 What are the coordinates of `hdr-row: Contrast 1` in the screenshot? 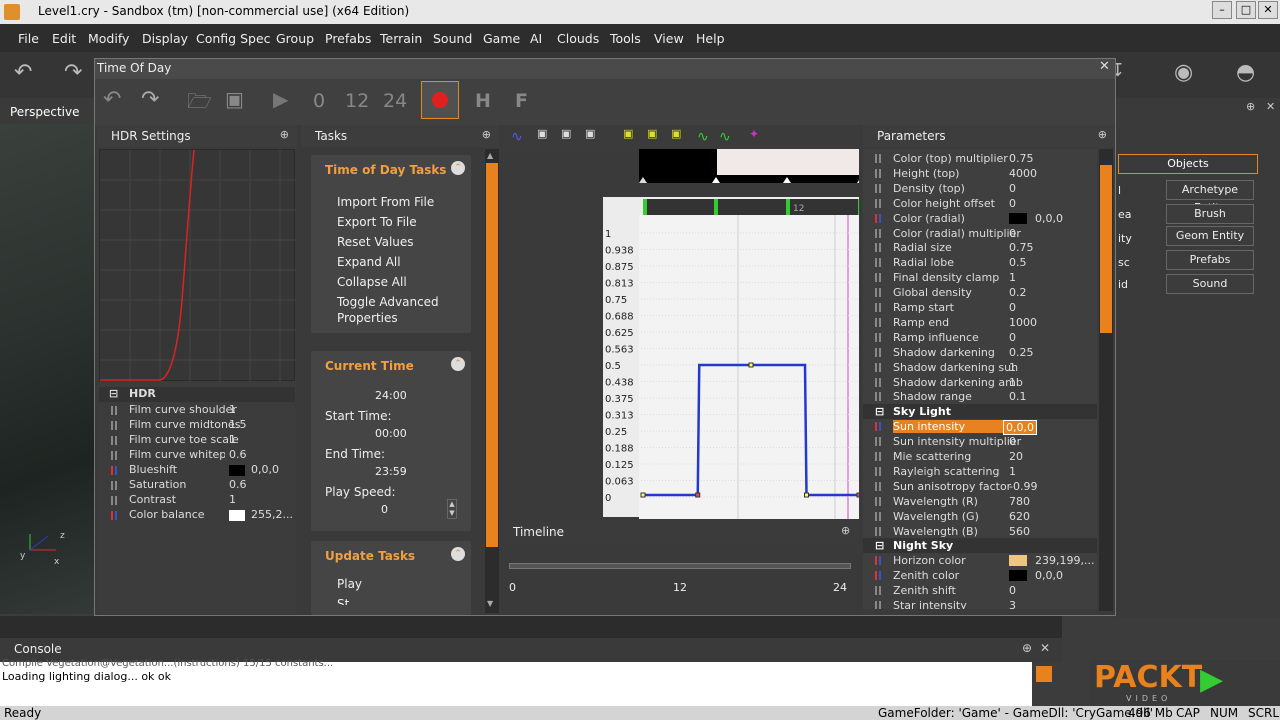 It's located at (197, 500).